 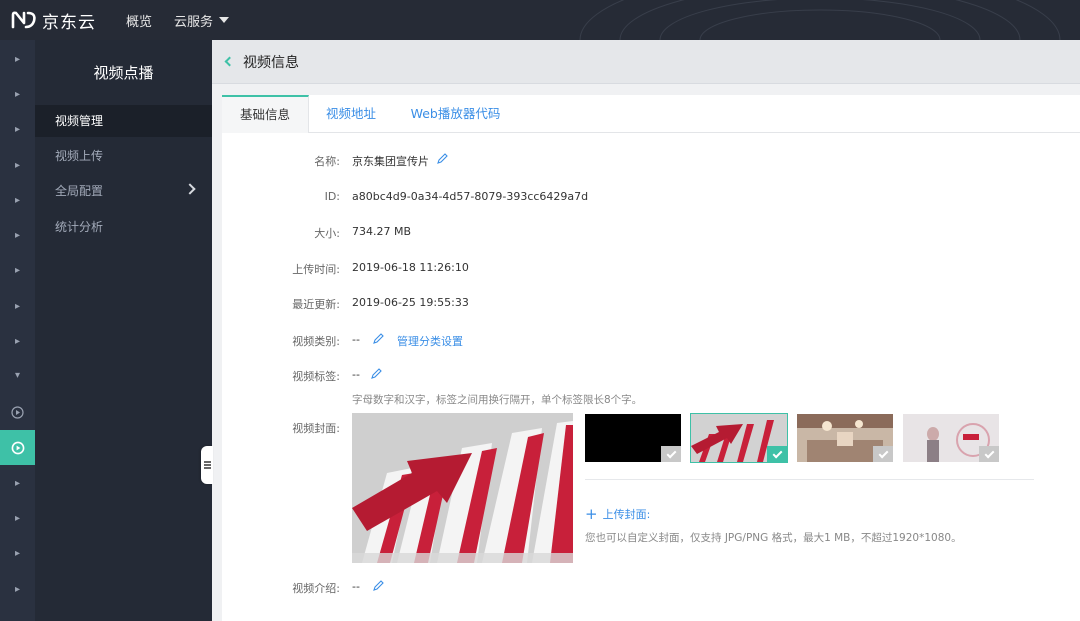 I want to click on video-name-value: 京东集团宣传片, so click(x=390, y=161).